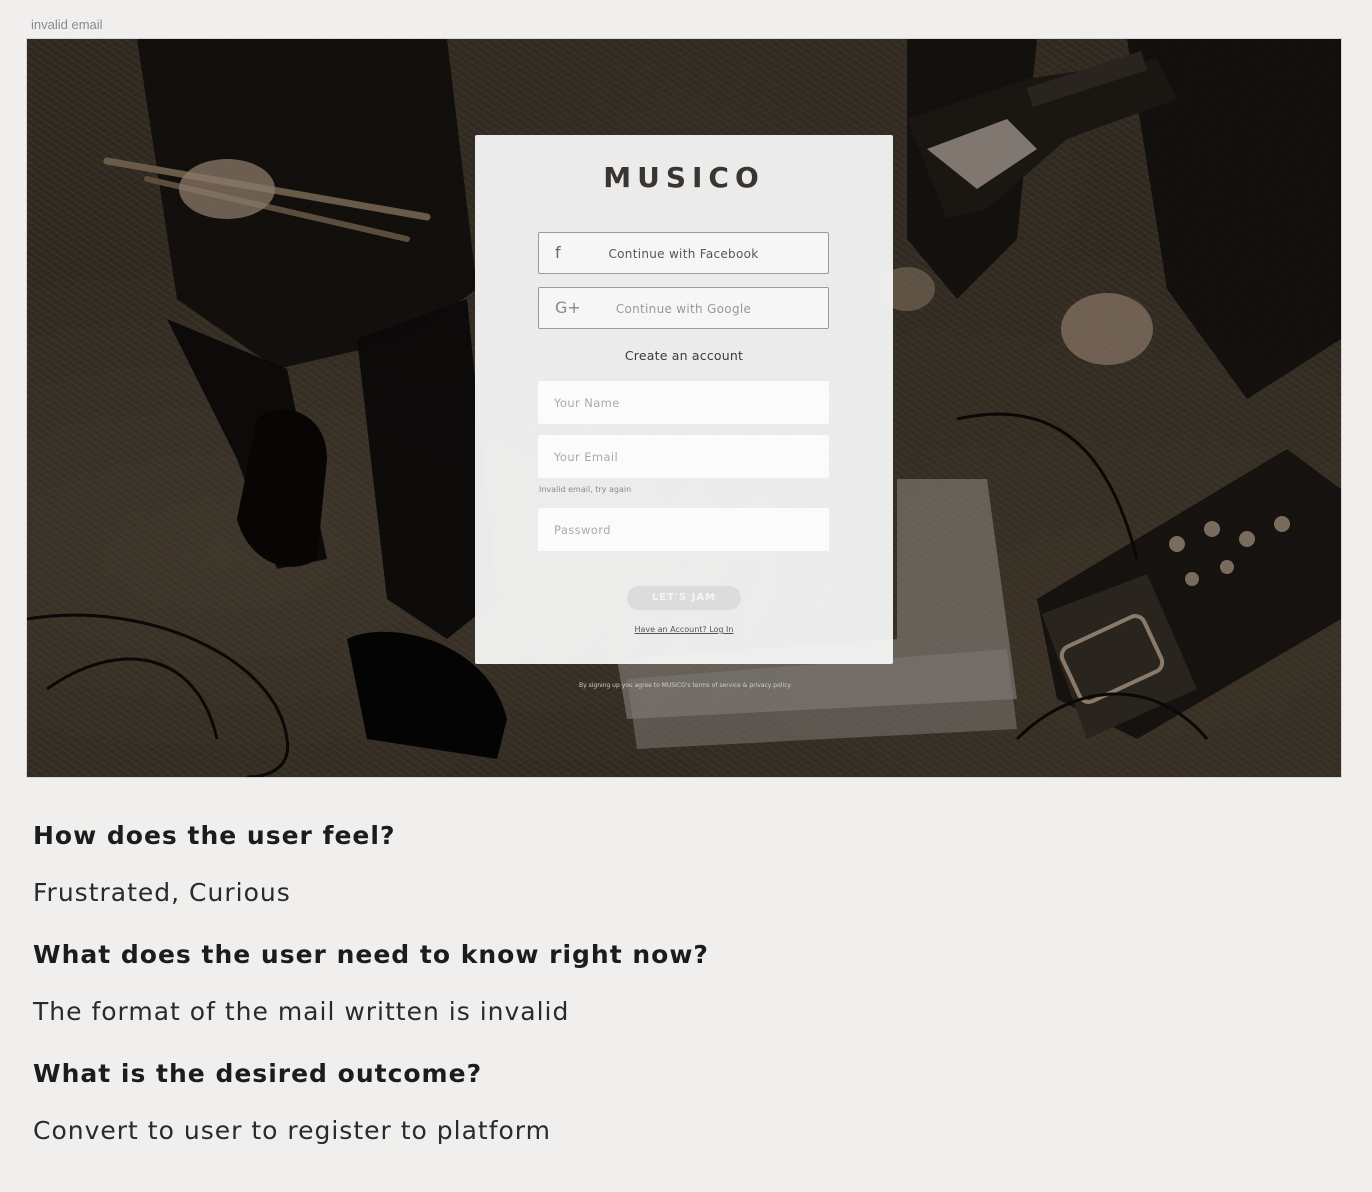  Describe the element at coordinates (162, 892) in the screenshot. I see `answer-user-feeling: Frustrated, Curious` at that location.